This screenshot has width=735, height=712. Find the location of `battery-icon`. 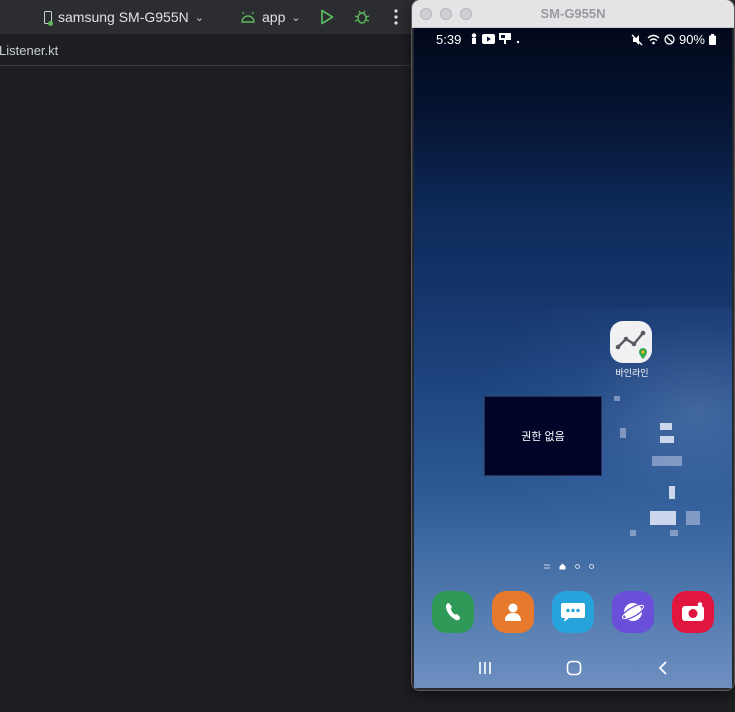

battery-icon is located at coordinates (712, 39).